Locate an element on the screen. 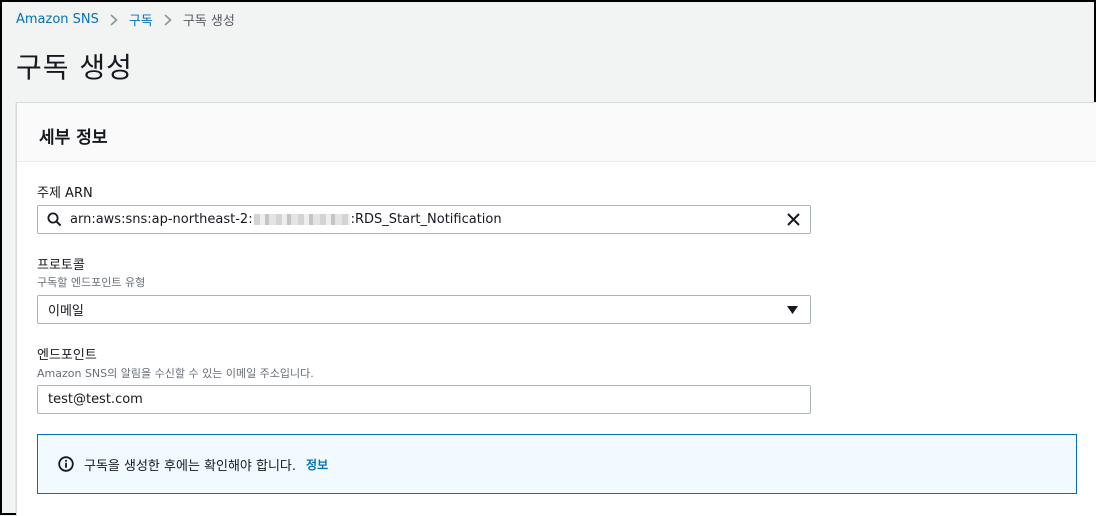  endpoint-label: 엔드포인트 is located at coordinates (67, 355).